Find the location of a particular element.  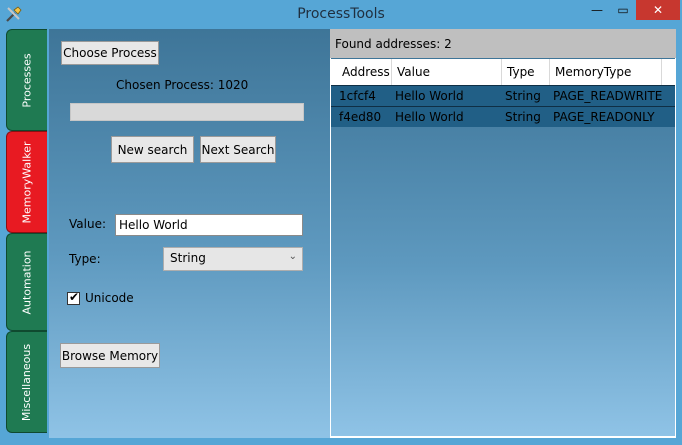

found-addresses-text: Found addresses: 2 is located at coordinates (393, 44).